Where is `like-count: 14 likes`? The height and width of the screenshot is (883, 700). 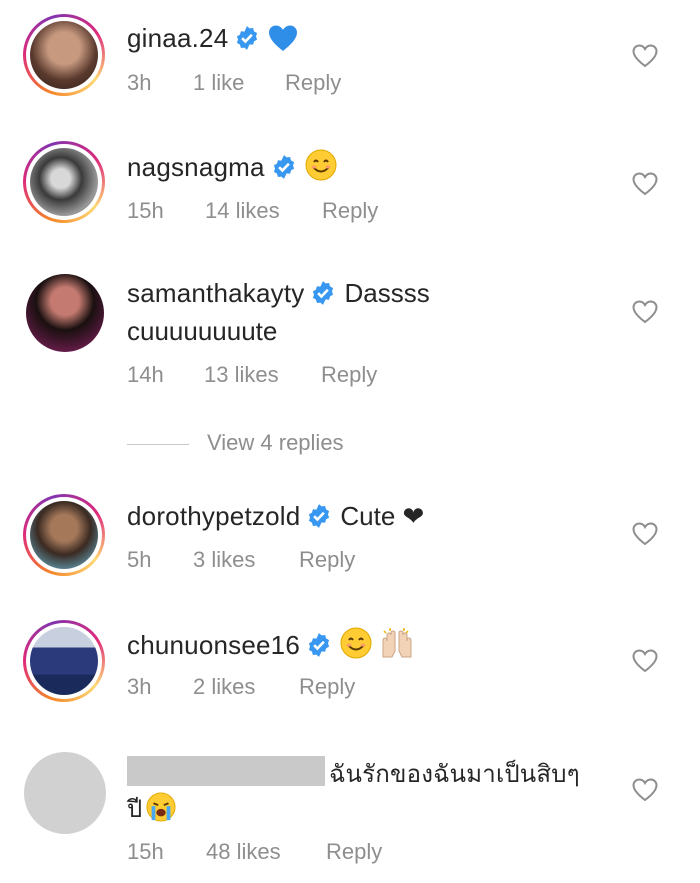
like-count: 14 likes is located at coordinates (263, 211).